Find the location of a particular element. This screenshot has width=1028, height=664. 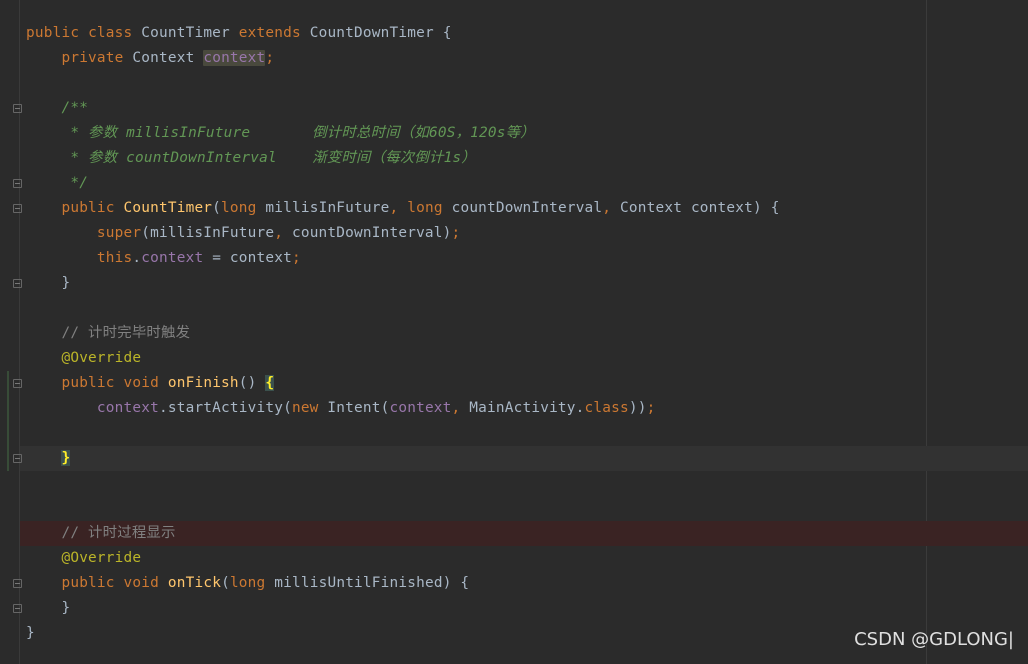

field-name-highlighted: context is located at coordinates (234, 58).